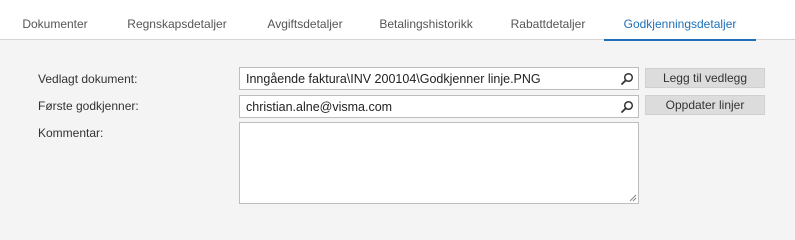  What do you see at coordinates (319, 107) in the screenshot?
I see `first-approver-value: christian.alne@visma.com` at bounding box center [319, 107].